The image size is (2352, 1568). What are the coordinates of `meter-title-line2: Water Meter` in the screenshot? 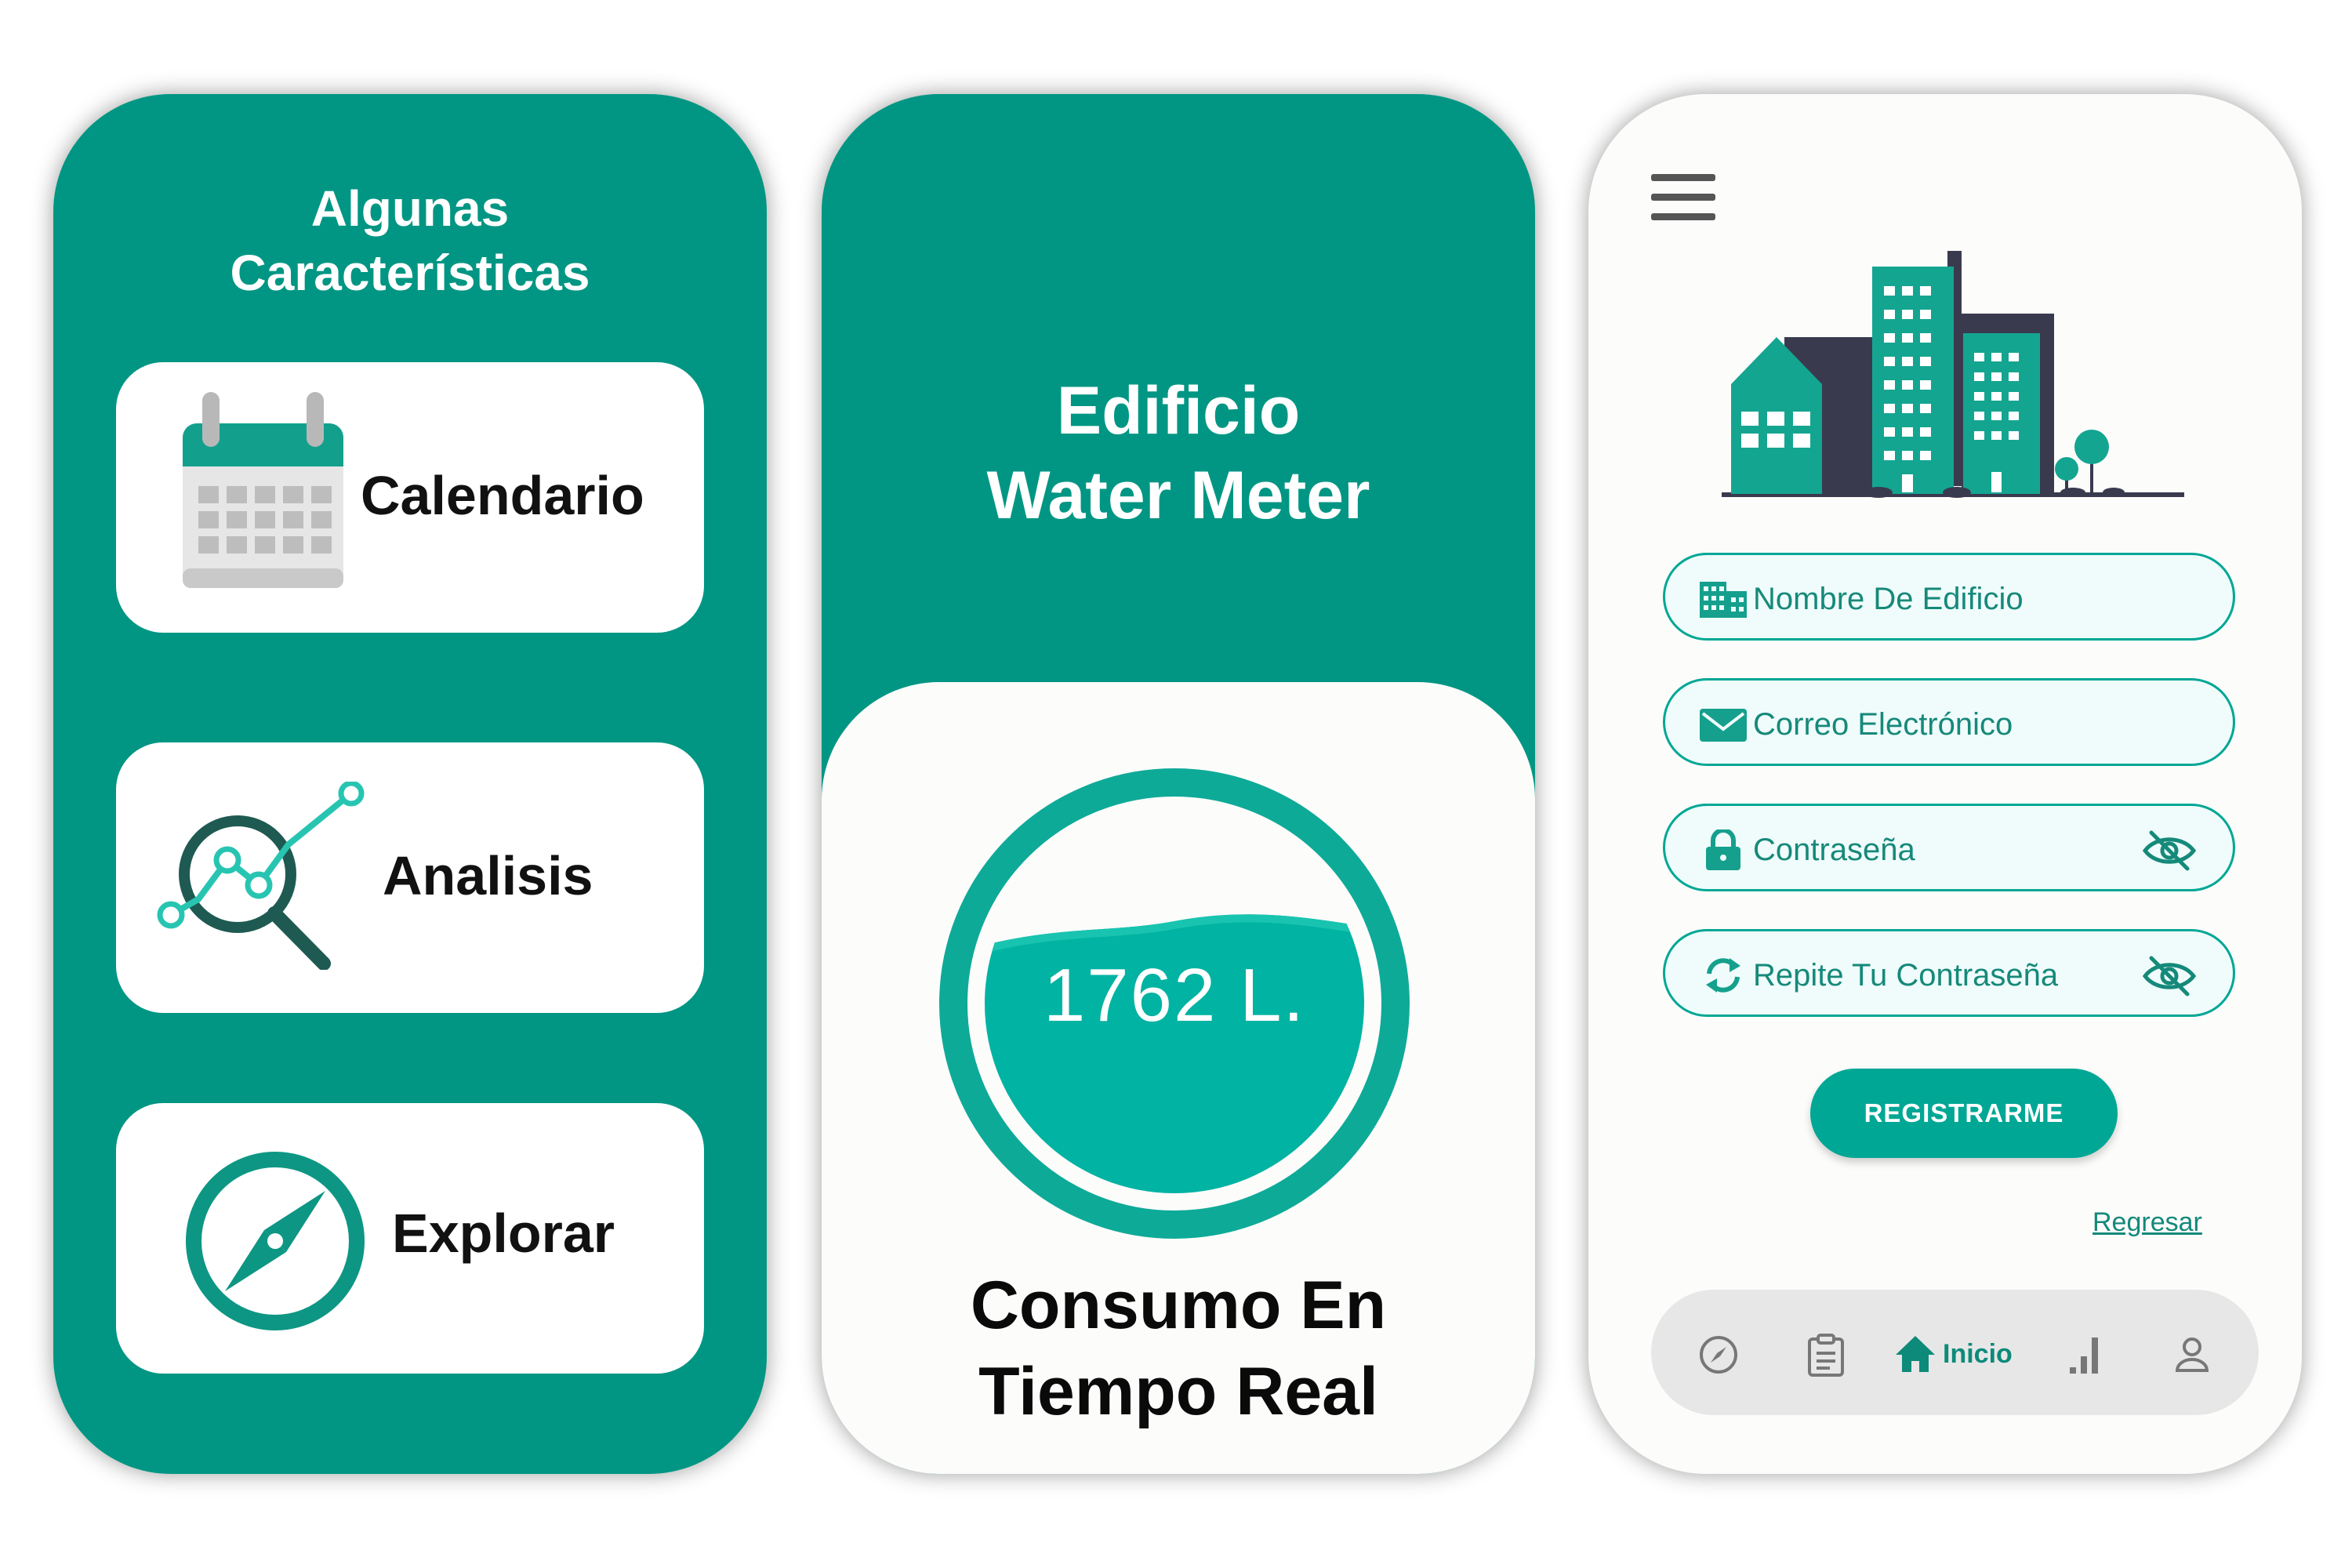 It's located at (1178, 495).